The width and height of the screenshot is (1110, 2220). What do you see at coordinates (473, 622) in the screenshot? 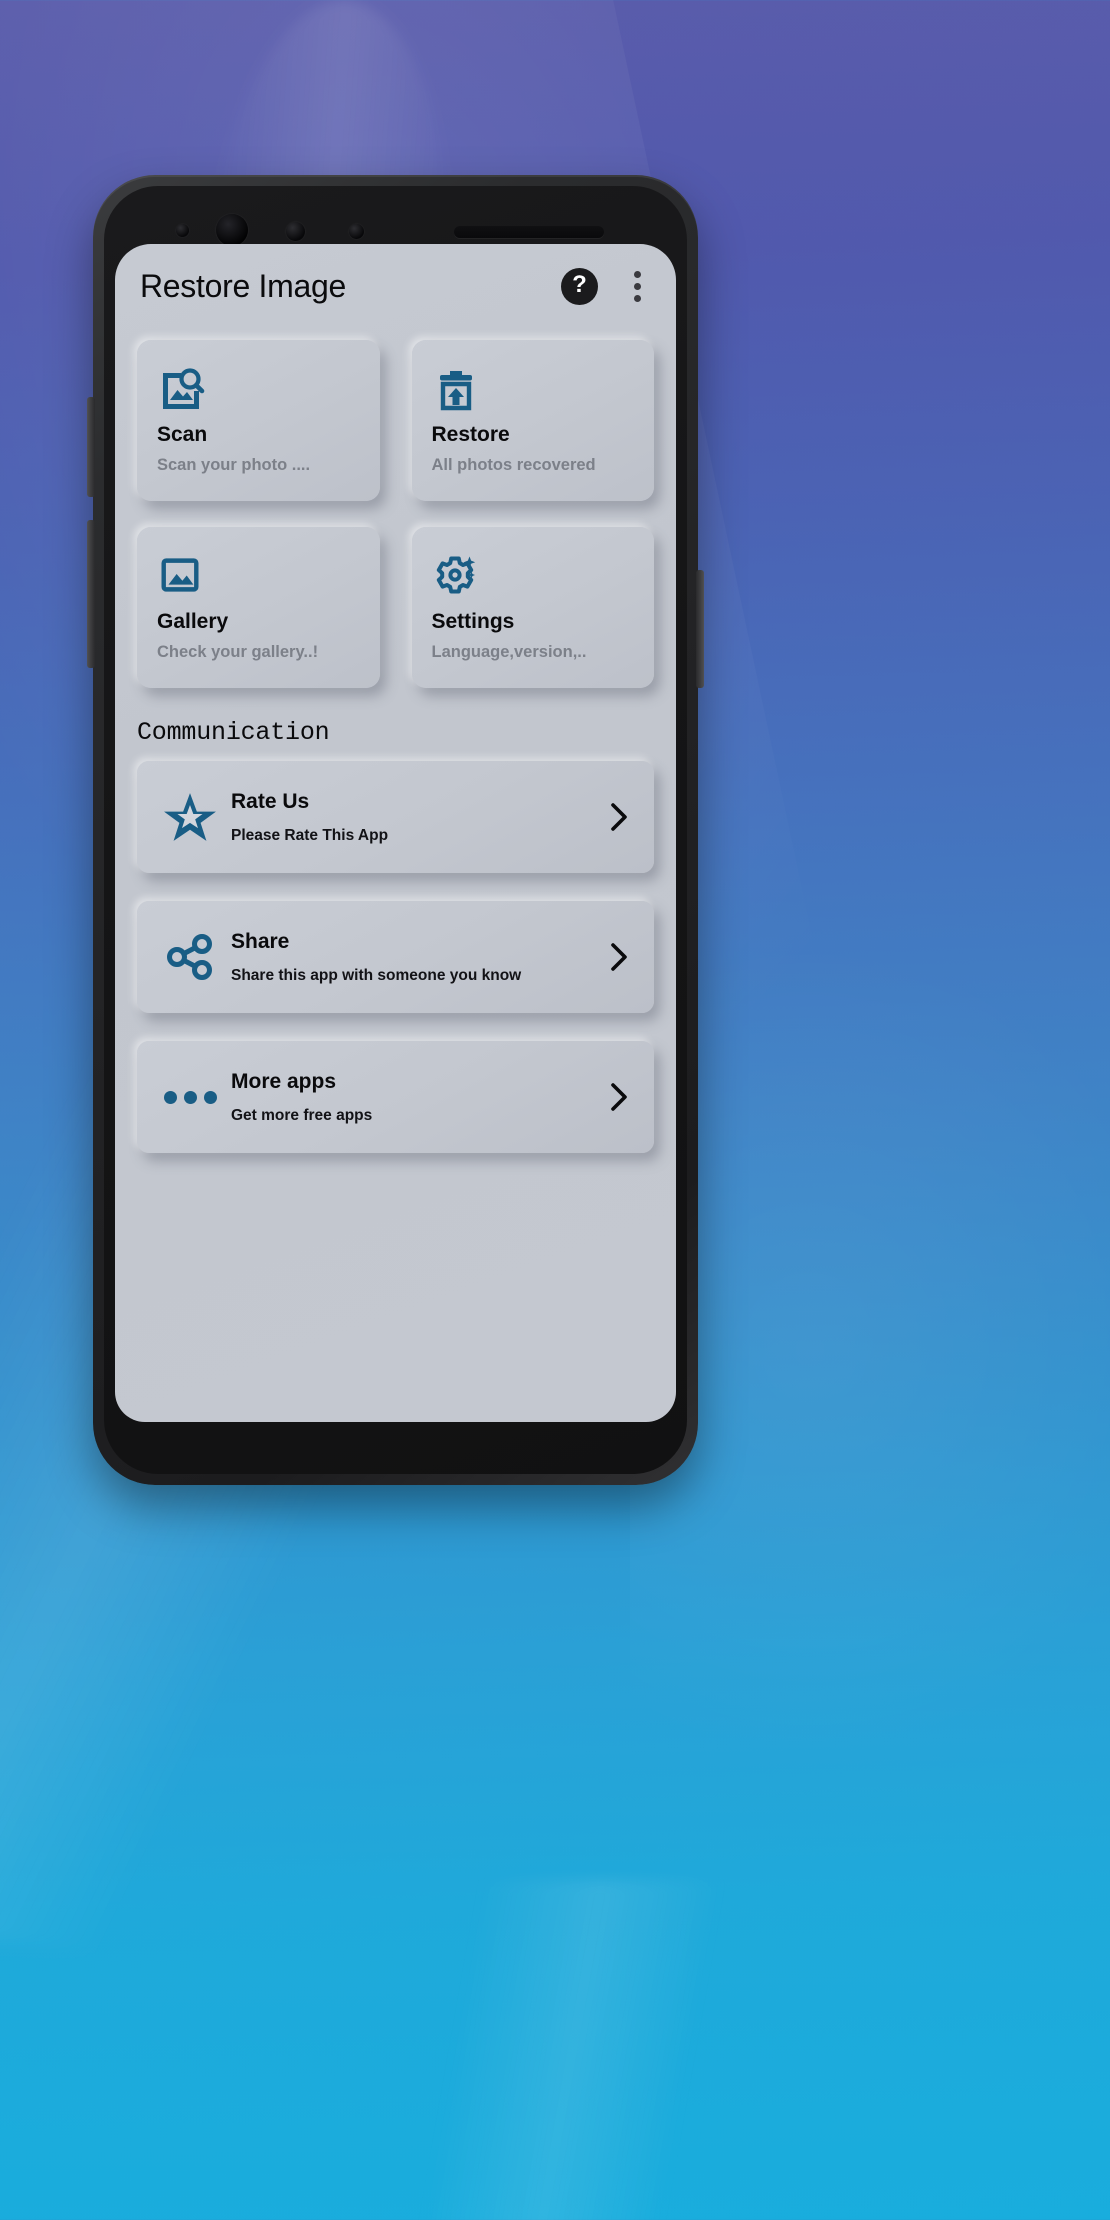
I see `tile-title: Settings` at bounding box center [473, 622].